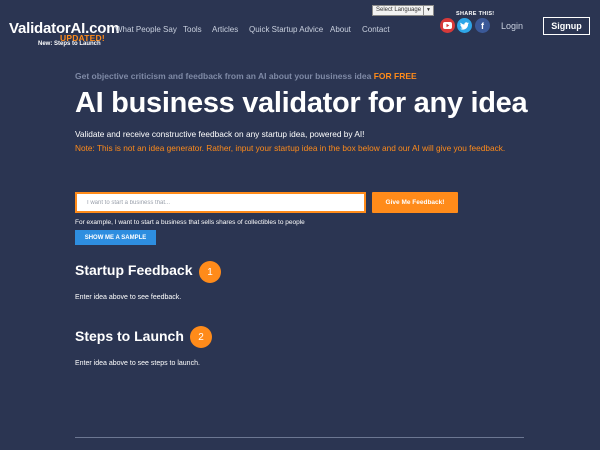 This screenshot has height=450, width=600. Describe the element at coordinates (301, 103) in the screenshot. I see `page-title: AI business validator for any idea` at that location.